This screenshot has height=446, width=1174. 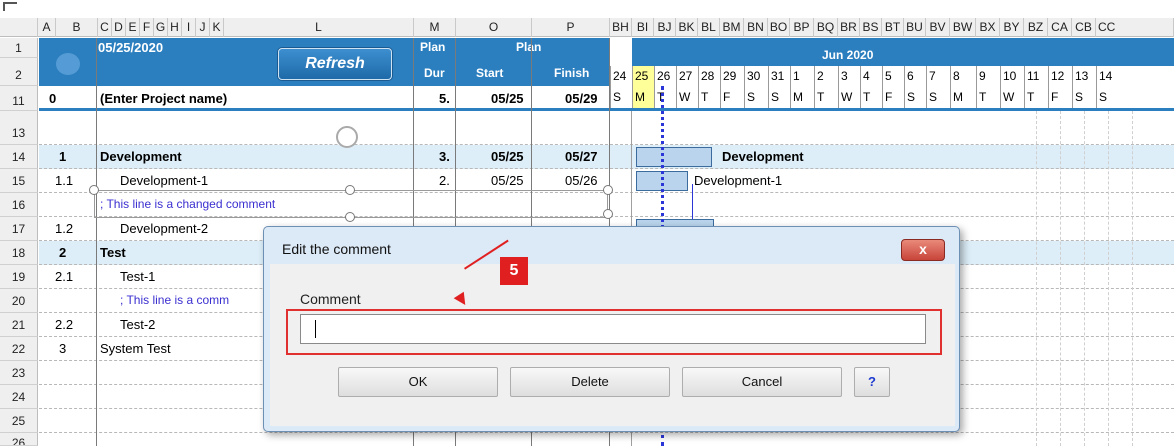 I want to click on table-row, so click(x=606, y=133).